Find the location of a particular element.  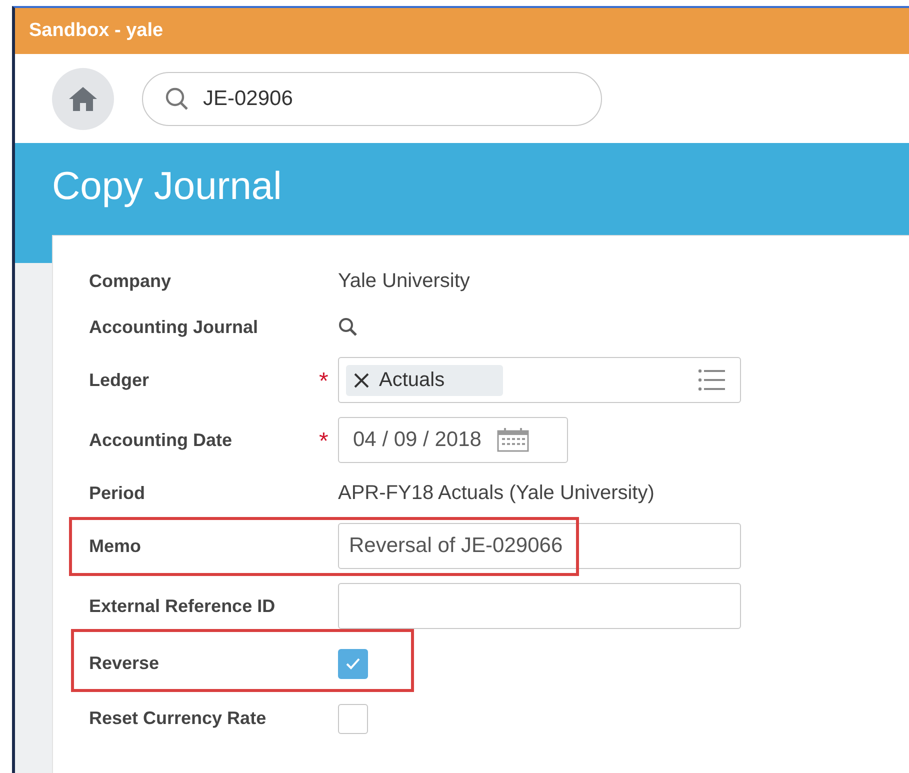

list-icon is located at coordinates (712, 380).